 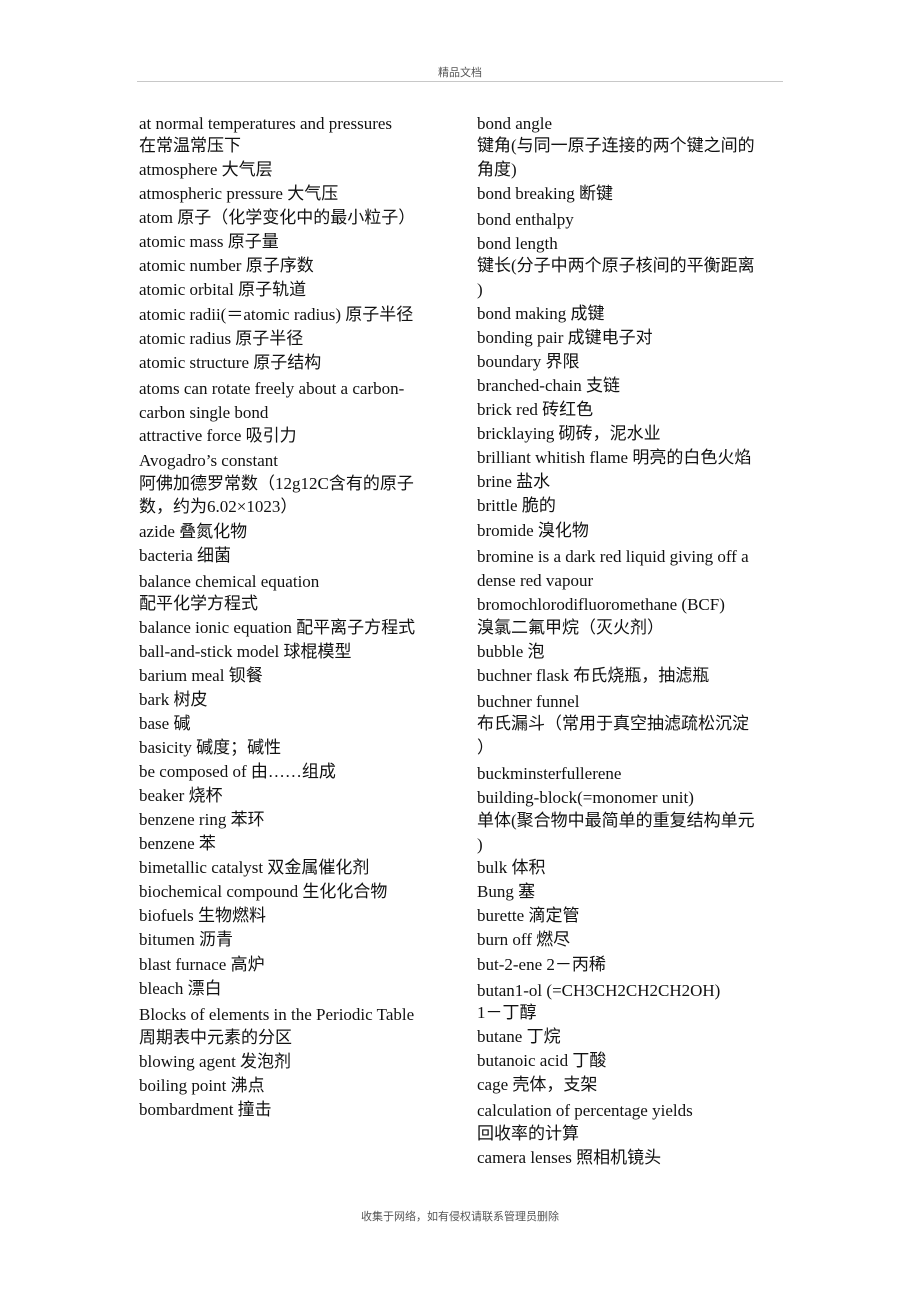 I want to click on right-column-entry-line: Bung 塞, so click(x=506, y=891).